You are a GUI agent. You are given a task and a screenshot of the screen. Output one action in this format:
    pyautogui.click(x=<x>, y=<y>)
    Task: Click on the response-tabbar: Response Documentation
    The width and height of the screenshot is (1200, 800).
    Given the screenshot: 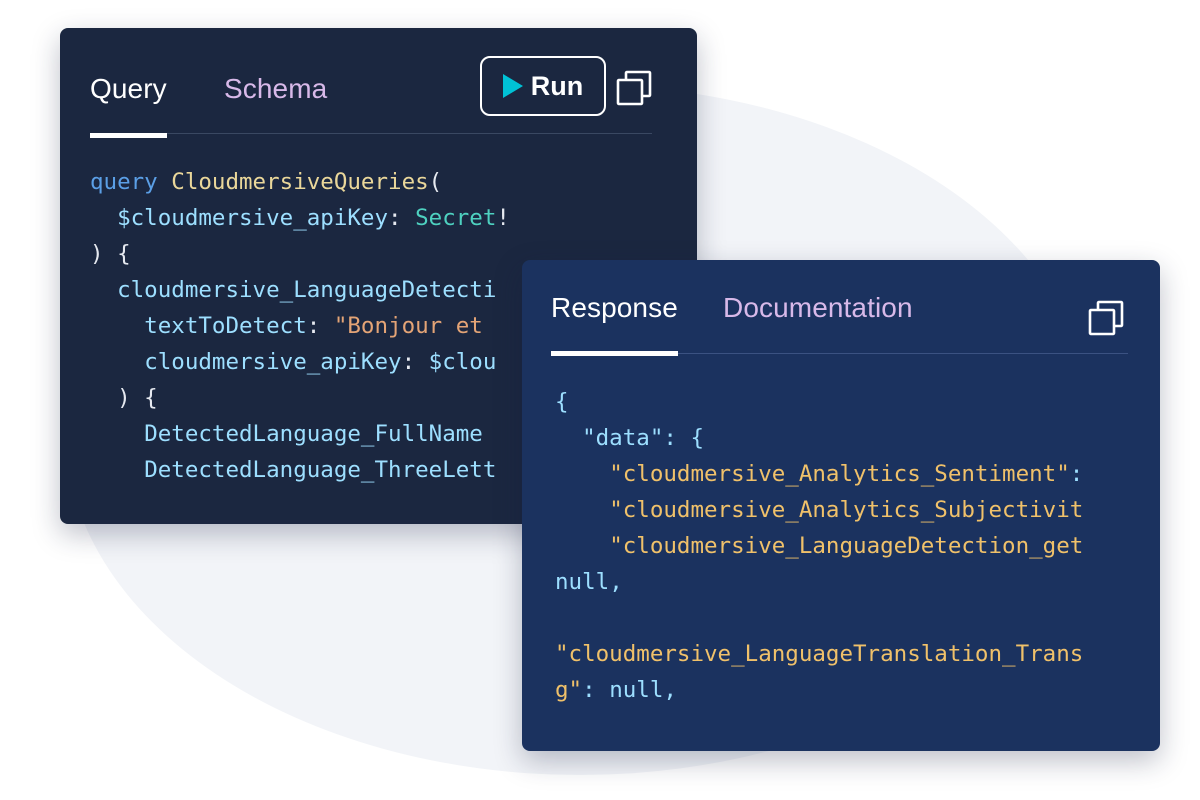 What is the action you would take?
    pyautogui.click(x=839, y=308)
    